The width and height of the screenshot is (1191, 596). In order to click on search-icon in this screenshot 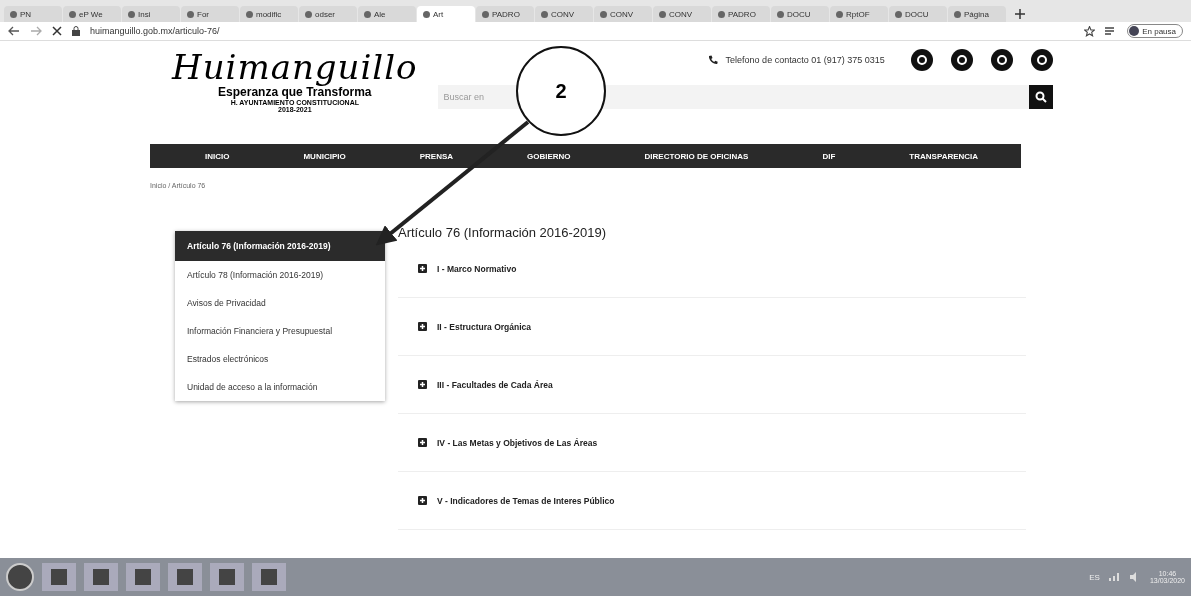, I will do `click(1040, 97)`.